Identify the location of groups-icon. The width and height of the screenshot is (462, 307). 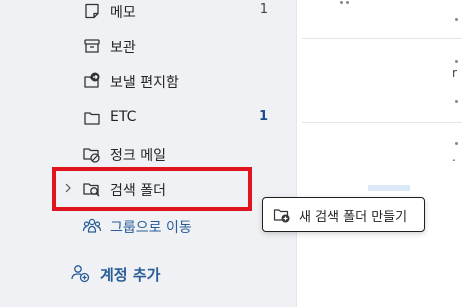
(92, 226).